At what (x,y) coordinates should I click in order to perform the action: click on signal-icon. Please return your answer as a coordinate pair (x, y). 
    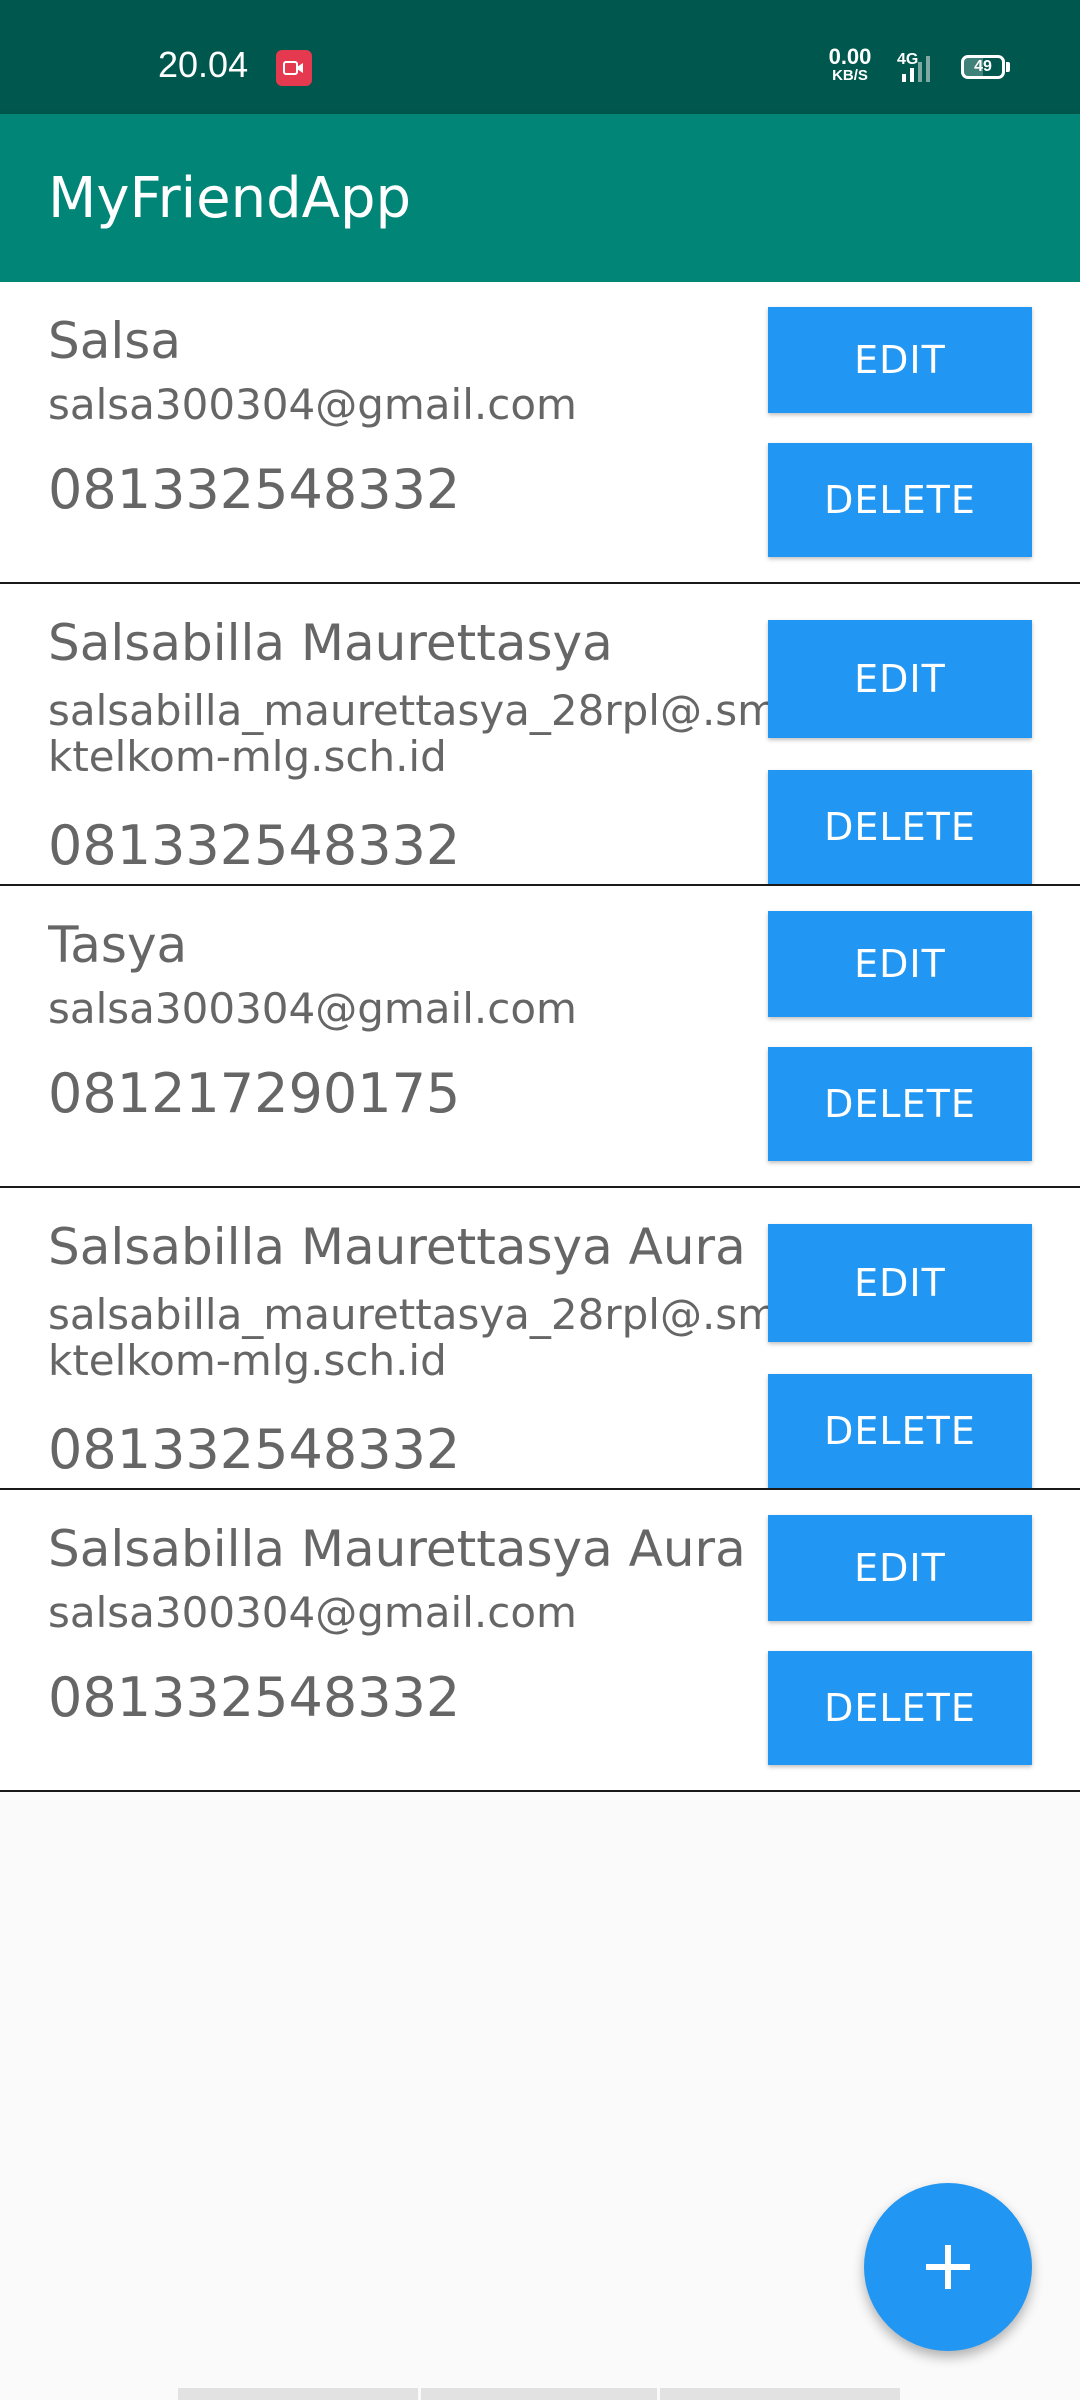
    Looking at the image, I should click on (925, 70).